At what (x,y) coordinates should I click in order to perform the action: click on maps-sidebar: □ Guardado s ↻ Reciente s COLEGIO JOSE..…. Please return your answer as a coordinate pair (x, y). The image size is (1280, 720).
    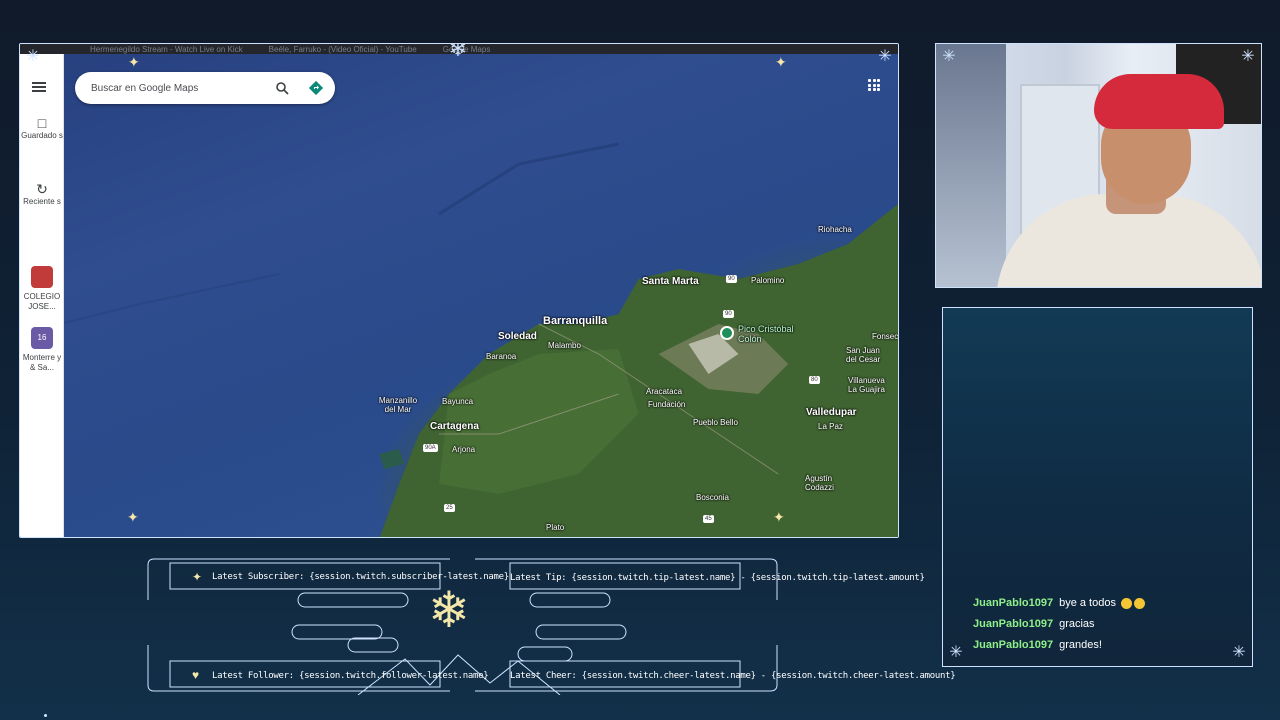
    Looking at the image, I should click on (42, 295).